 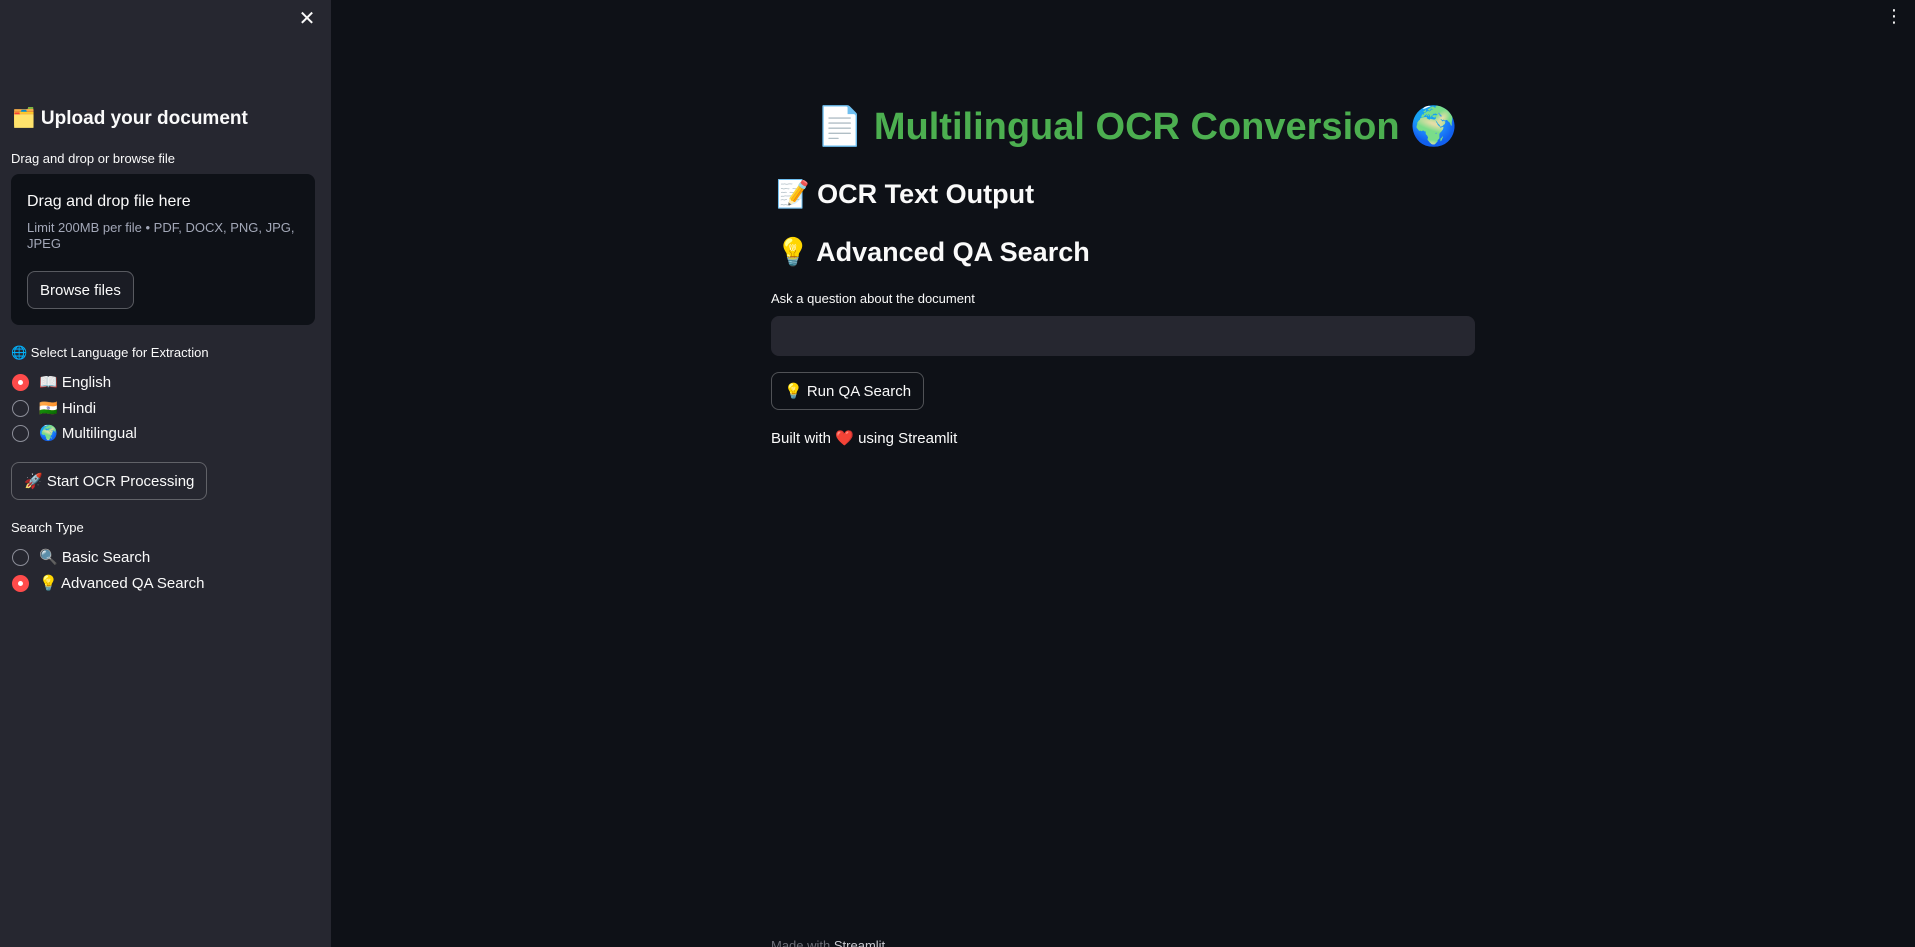 I want to click on upload-heading: 🗂️ Upload your document, so click(x=130, y=118).